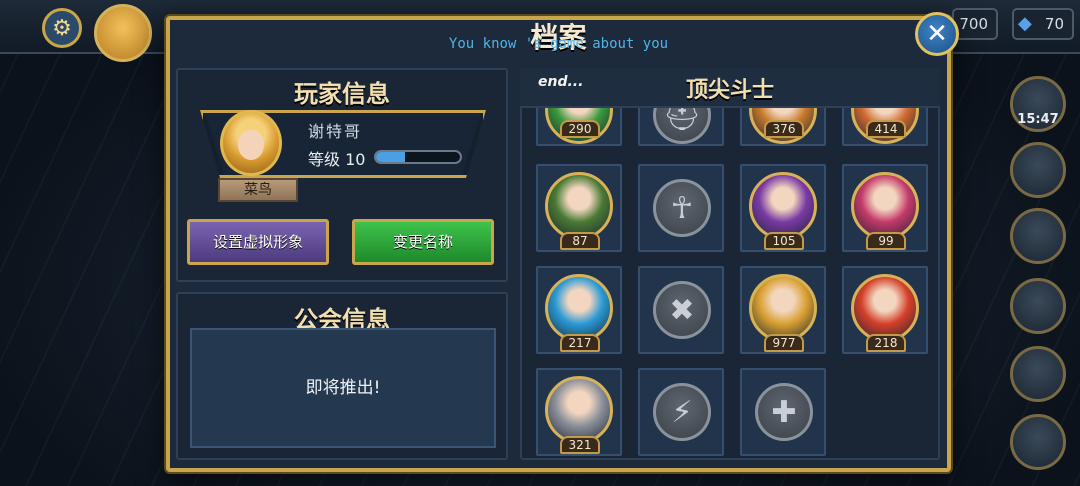 This screenshot has height=486, width=1080. What do you see at coordinates (1043, 24) in the screenshot?
I see `gem-counter: ◆ 70` at bounding box center [1043, 24].